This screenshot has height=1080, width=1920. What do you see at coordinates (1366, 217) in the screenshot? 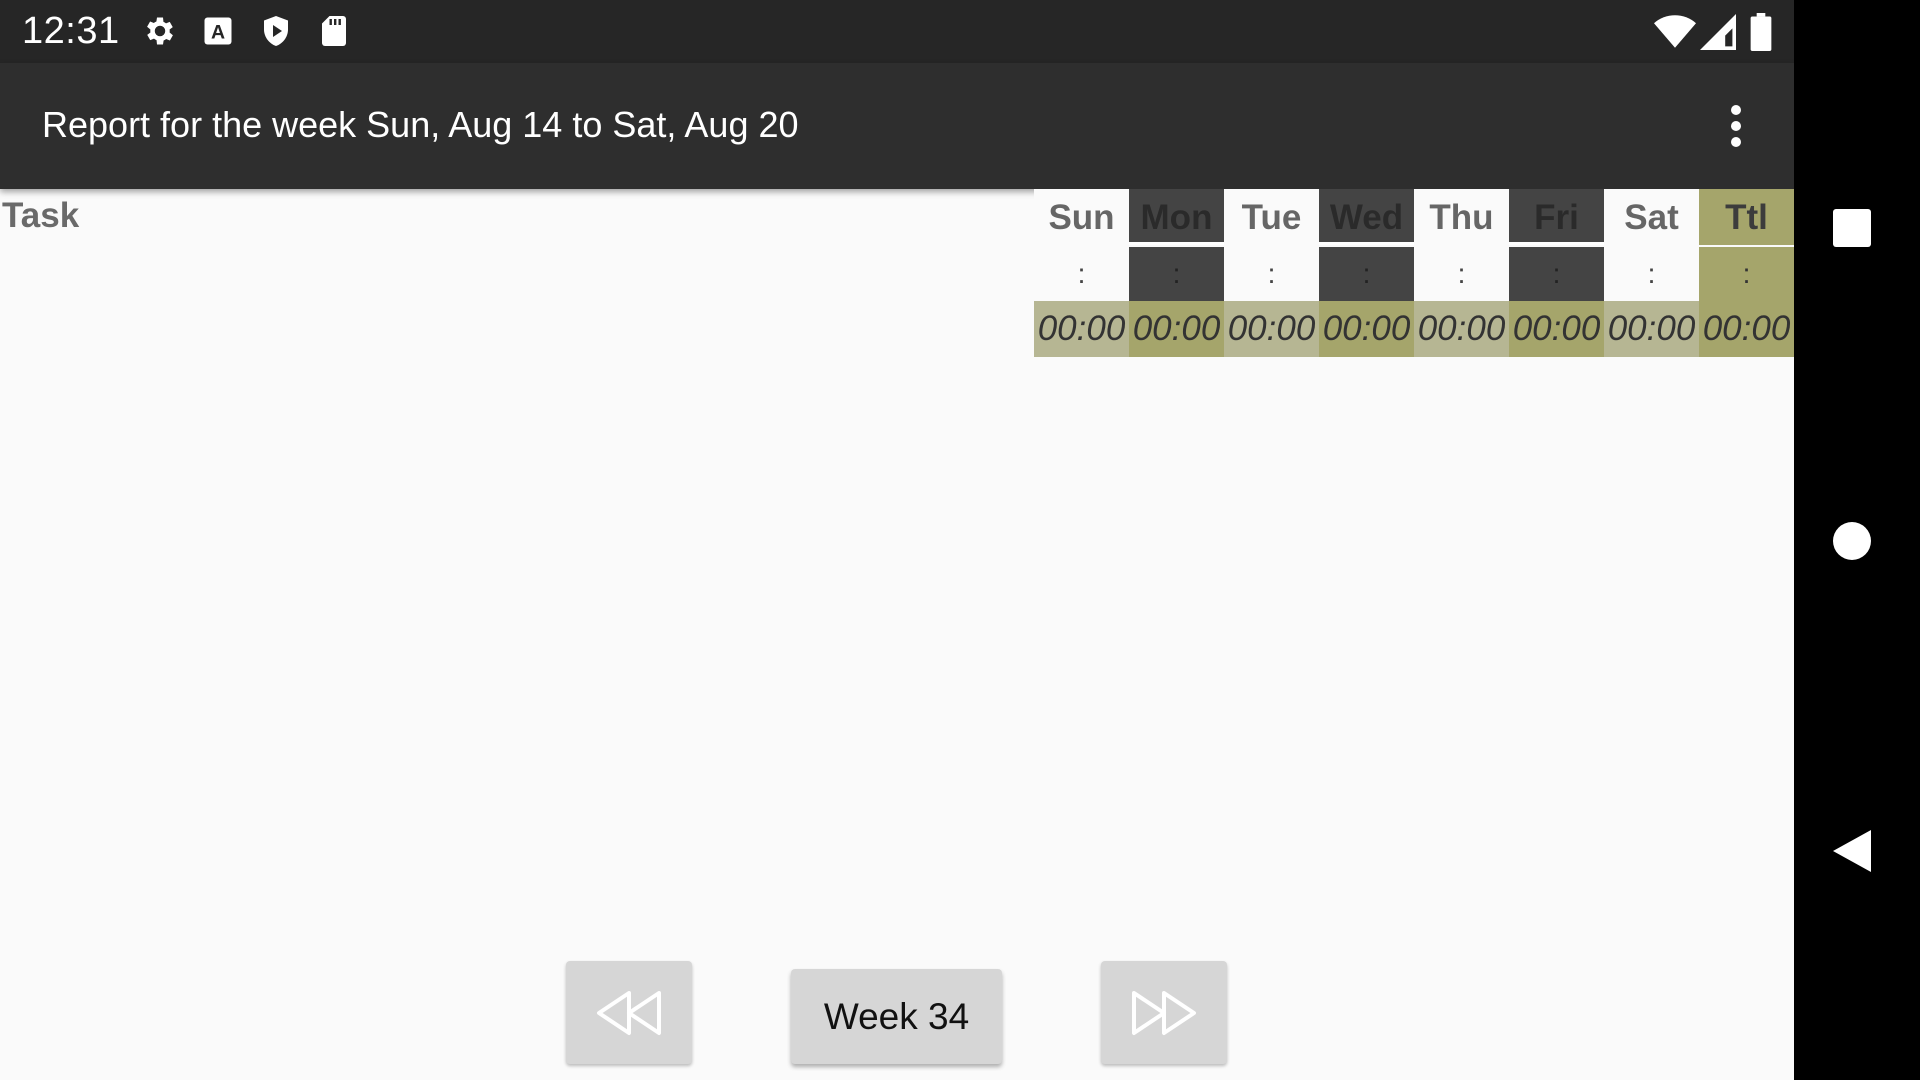
I see `day-header: Wed` at bounding box center [1366, 217].